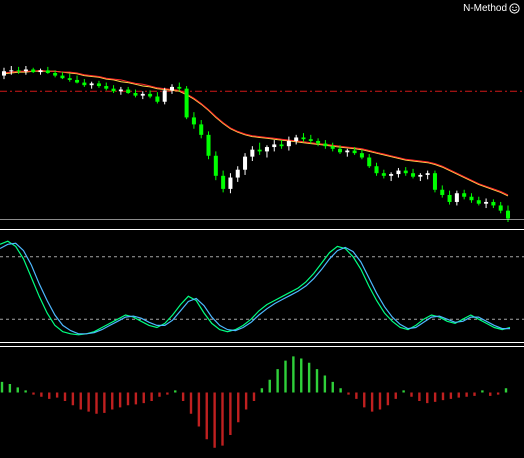  I want to click on smiley-icon, so click(514, 8).